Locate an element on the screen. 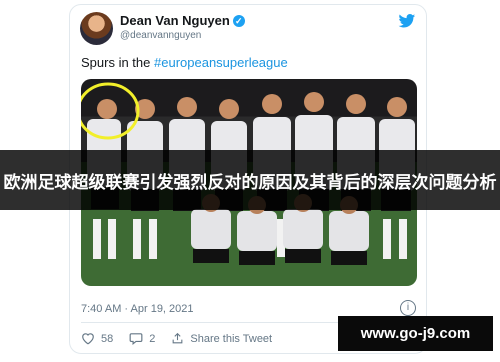 Image resolution: width=500 pixels, height=362 pixels. display-name-text: Dean Van Nguyen is located at coordinates (175, 20).